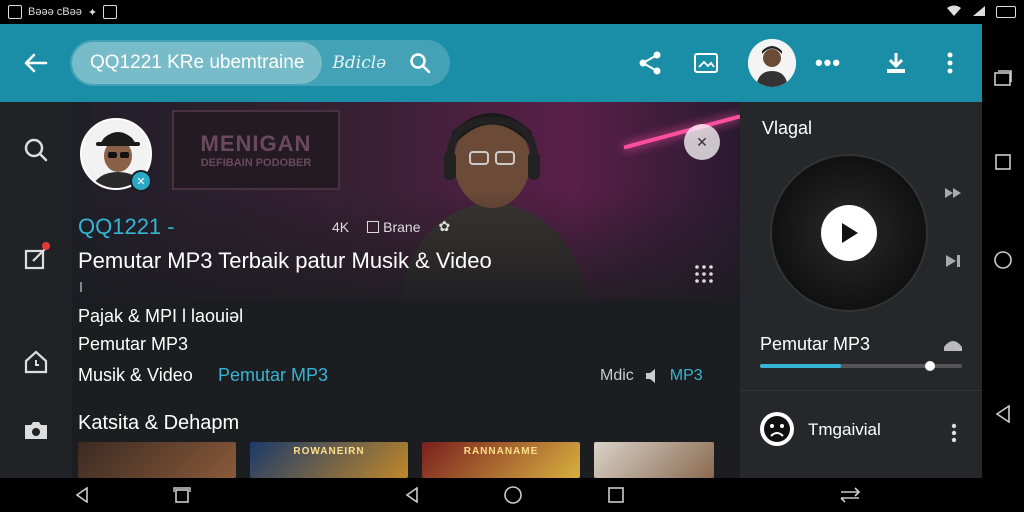 Image resolution: width=1024 pixels, height=512 pixels. I want to click on format-label-2: MP3, so click(686, 376).